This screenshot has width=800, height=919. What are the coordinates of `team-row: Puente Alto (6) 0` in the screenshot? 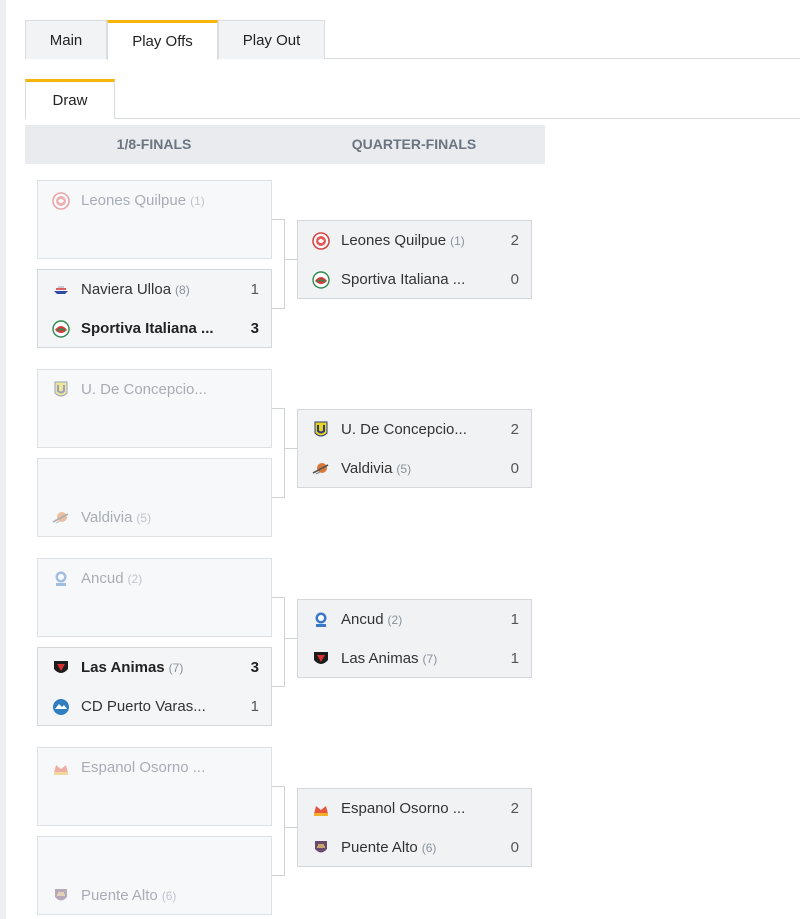 It's located at (414, 847).